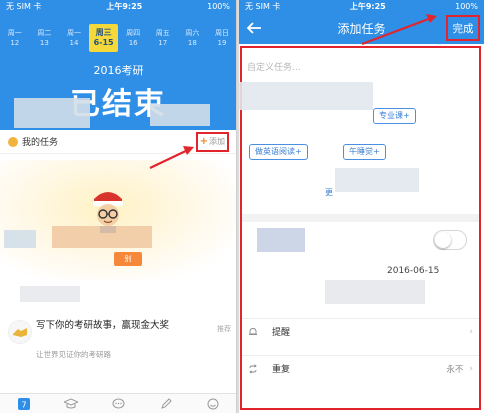 Image resolution: width=484 pixels, height=413 pixels. What do you see at coordinates (278, 152) in the screenshot?
I see `chip-english-reading: 做英语阅读+` at bounding box center [278, 152].